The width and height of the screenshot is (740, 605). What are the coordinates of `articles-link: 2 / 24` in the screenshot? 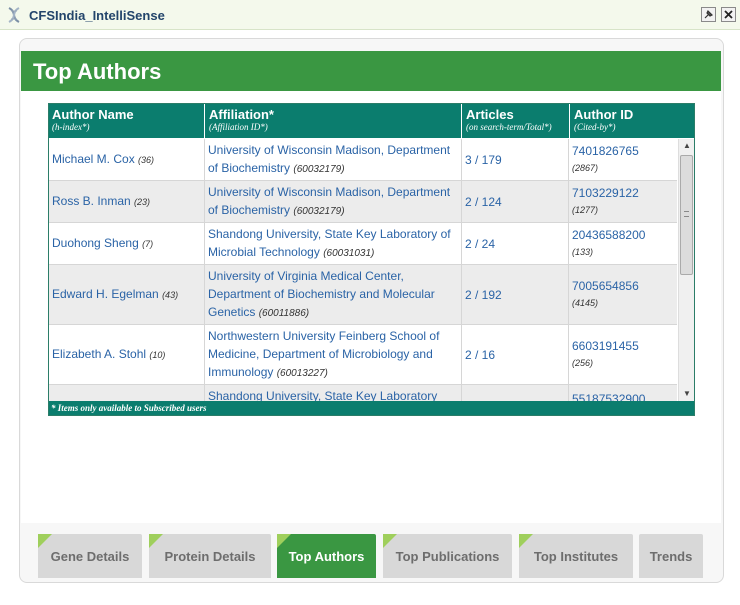 It's located at (480, 244).